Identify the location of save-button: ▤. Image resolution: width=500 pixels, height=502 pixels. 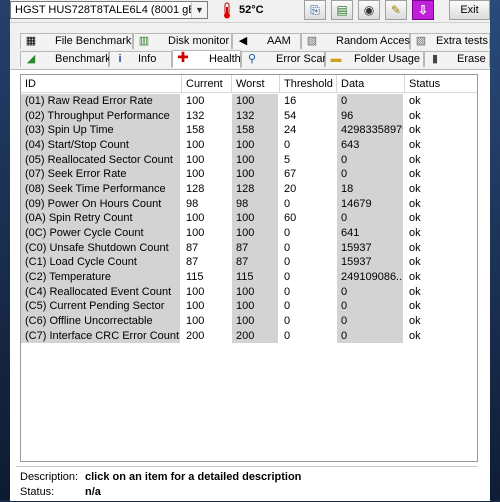
(342, 10).